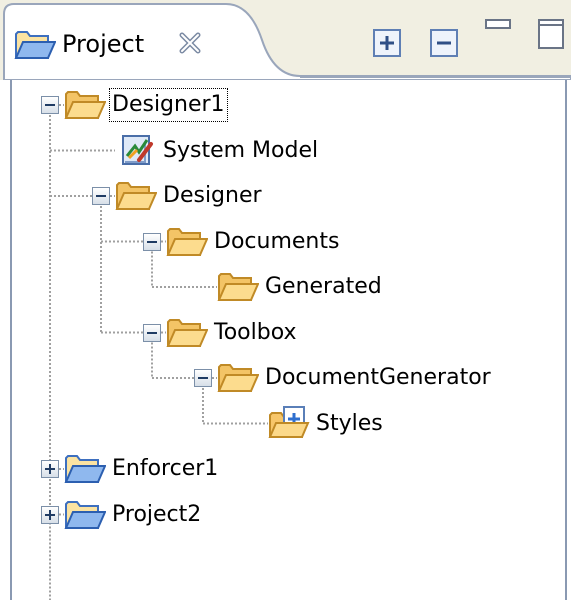 The image size is (571, 600). I want to click on tree-item-label: Enforcer1, so click(165, 468).